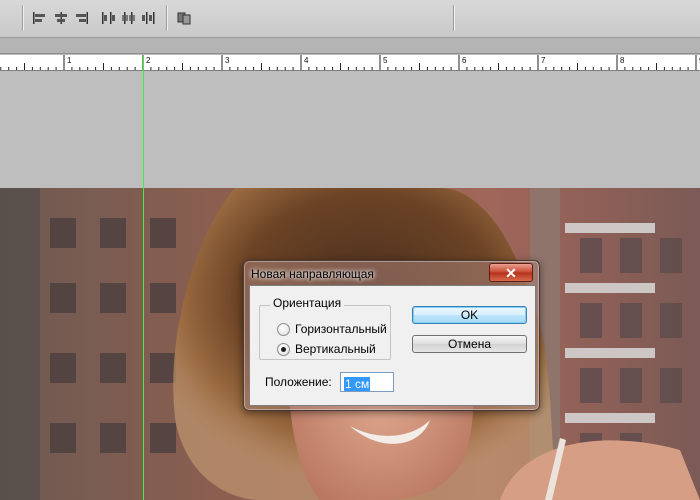  Describe the element at coordinates (61, 18) in the screenshot. I see `align-horizontal-centers-icon` at that location.